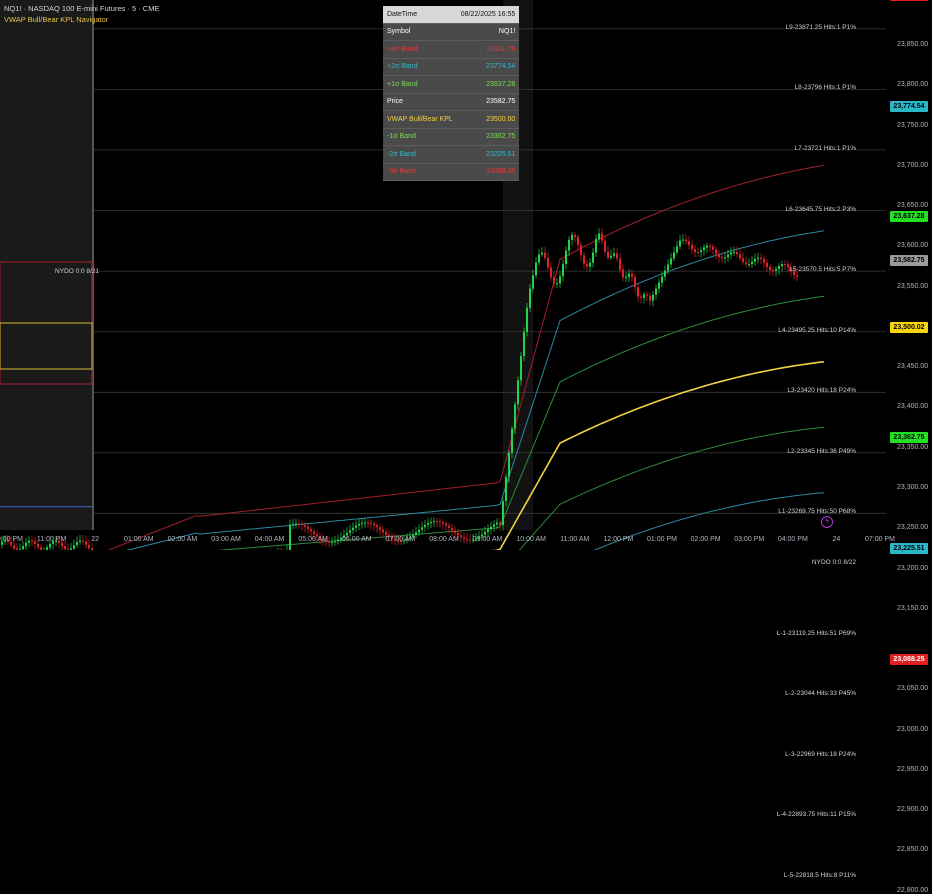  What do you see at coordinates (531, 539) in the screenshot?
I see `time-tick: 10:00 AM` at bounding box center [531, 539].